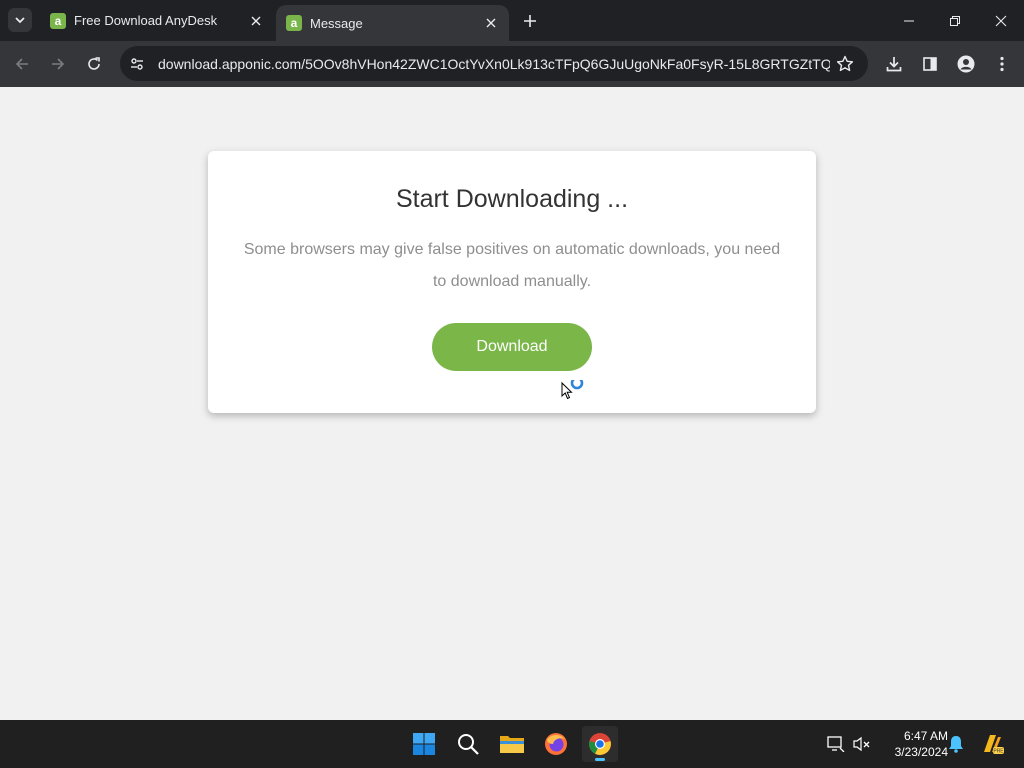 The height and width of the screenshot is (768, 1024). I want to click on download-button: Download, so click(512, 347).